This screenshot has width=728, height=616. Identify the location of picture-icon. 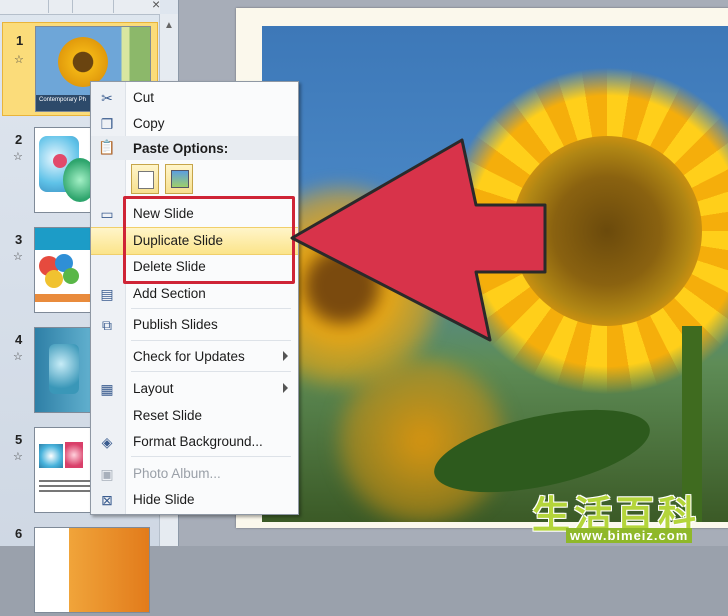
(180, 179).